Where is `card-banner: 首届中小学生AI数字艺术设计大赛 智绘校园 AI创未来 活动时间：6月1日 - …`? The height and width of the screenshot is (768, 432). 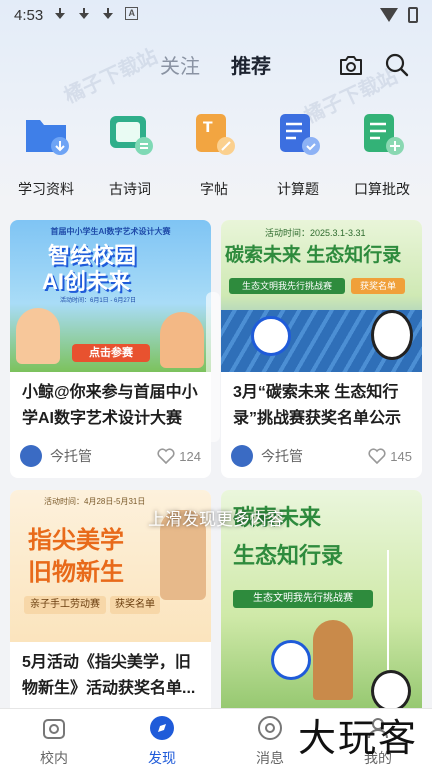
card-banner: 首届中小学生AI数字艺术设计大赛 智绘校园 AI创未来 活动时间：6月1日 - … is located at coordinates (110, 296).